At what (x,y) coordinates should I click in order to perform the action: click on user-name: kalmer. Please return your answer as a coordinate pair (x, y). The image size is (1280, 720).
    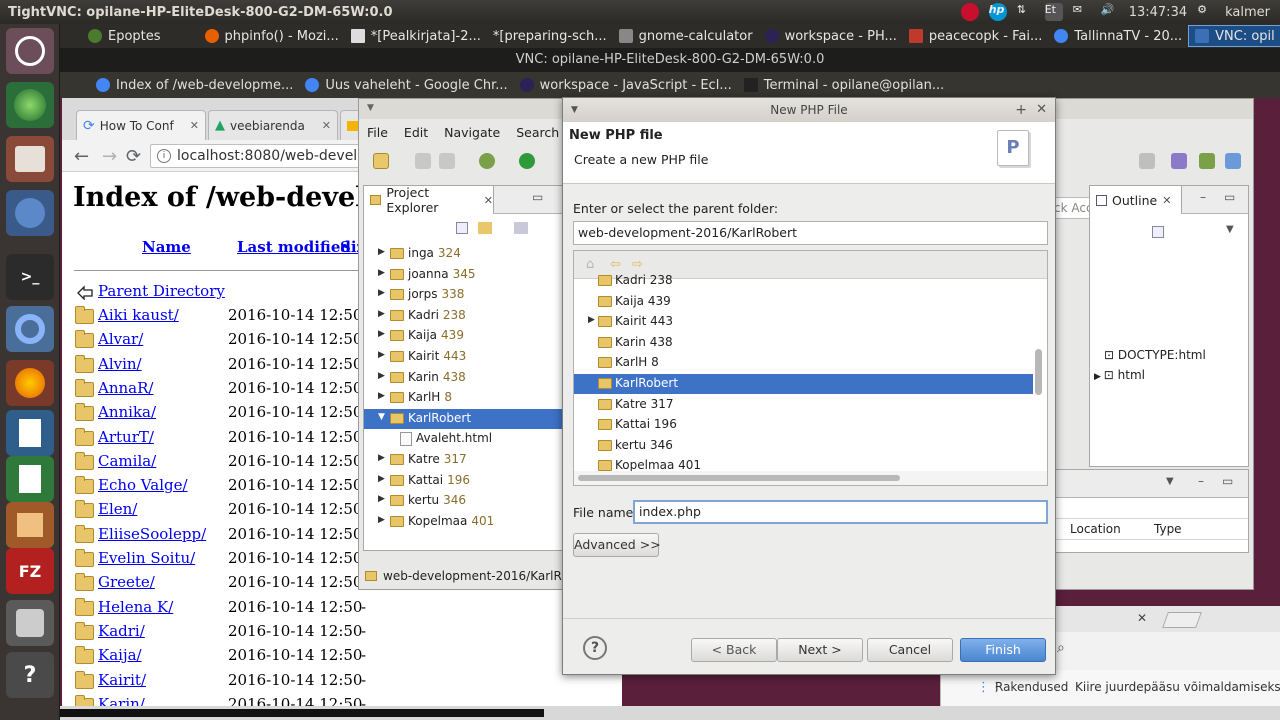
    Looking at the image, I should click on (1247, 12).